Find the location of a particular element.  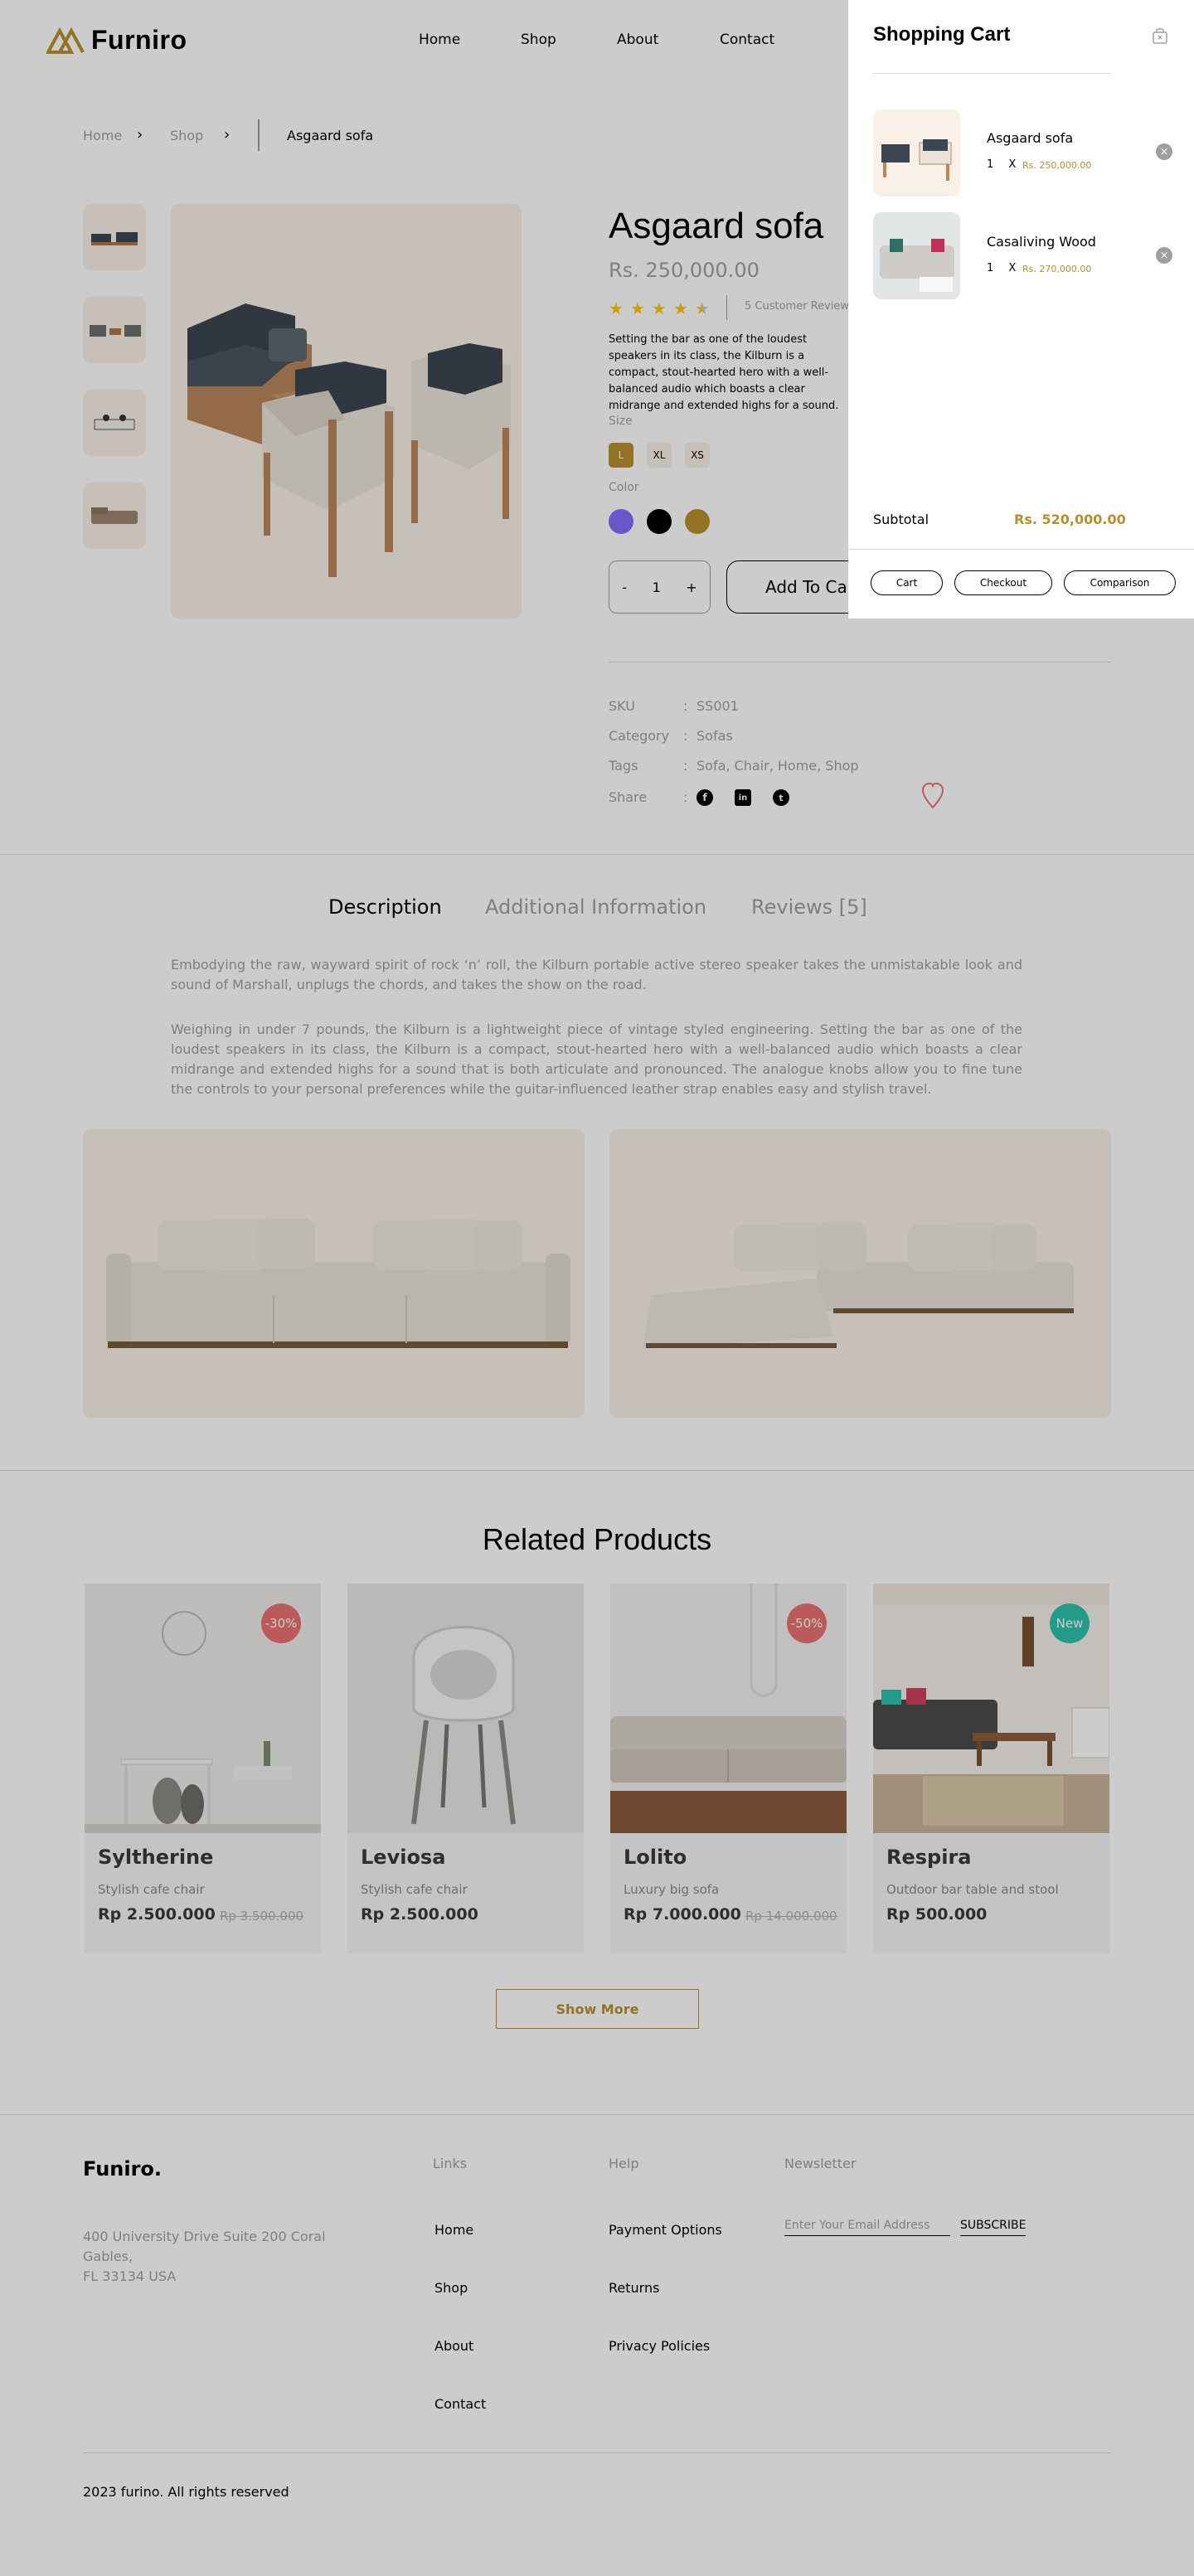

subtotal-label: Subtotal is located at coordinates (901, 519).